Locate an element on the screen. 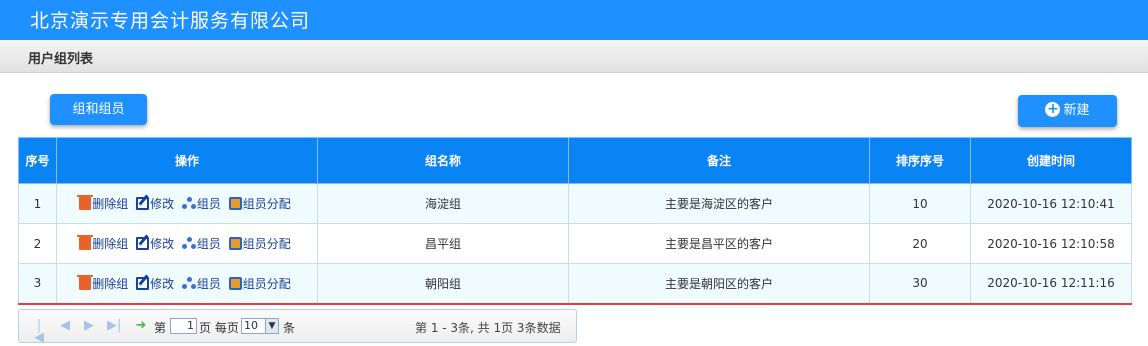  column-header-group-name: 组名称 is located at coordinates (443, 160).